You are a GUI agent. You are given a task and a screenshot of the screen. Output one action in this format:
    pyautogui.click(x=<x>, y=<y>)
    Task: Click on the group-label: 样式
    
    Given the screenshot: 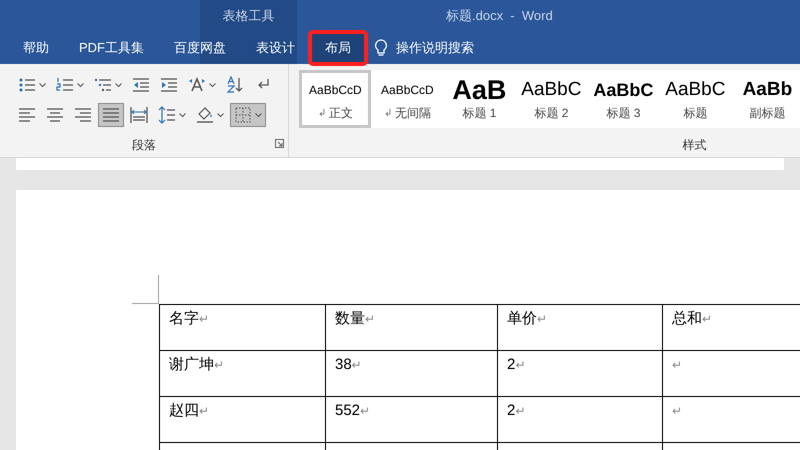 What is the action you would take?
    pyautogui.click(x=694, y=145)
    